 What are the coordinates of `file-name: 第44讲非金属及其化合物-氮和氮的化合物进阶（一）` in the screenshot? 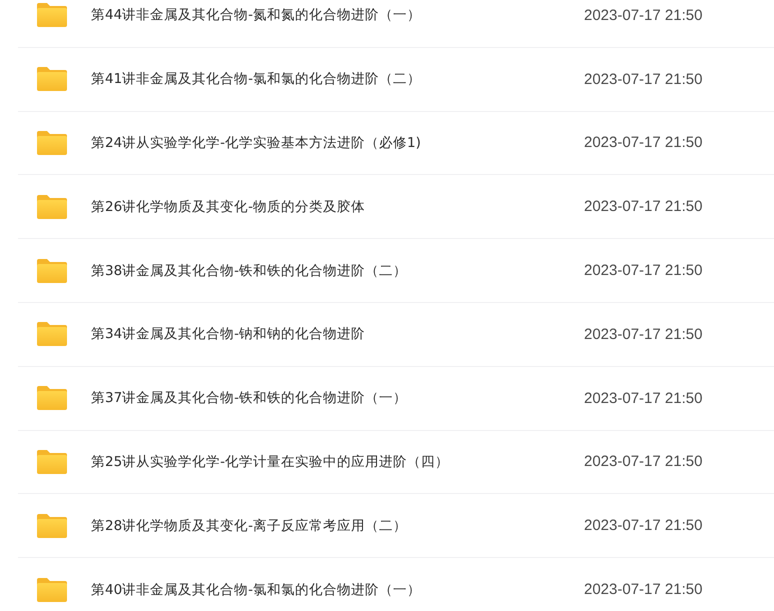 It's located at (337, 15).